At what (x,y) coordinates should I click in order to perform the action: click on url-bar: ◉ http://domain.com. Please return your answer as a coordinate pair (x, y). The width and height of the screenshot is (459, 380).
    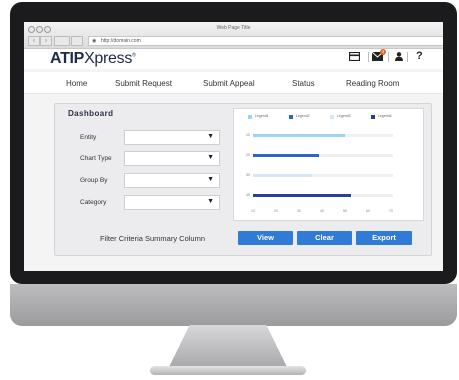
    Looking at the image, I should click on (265, 41).